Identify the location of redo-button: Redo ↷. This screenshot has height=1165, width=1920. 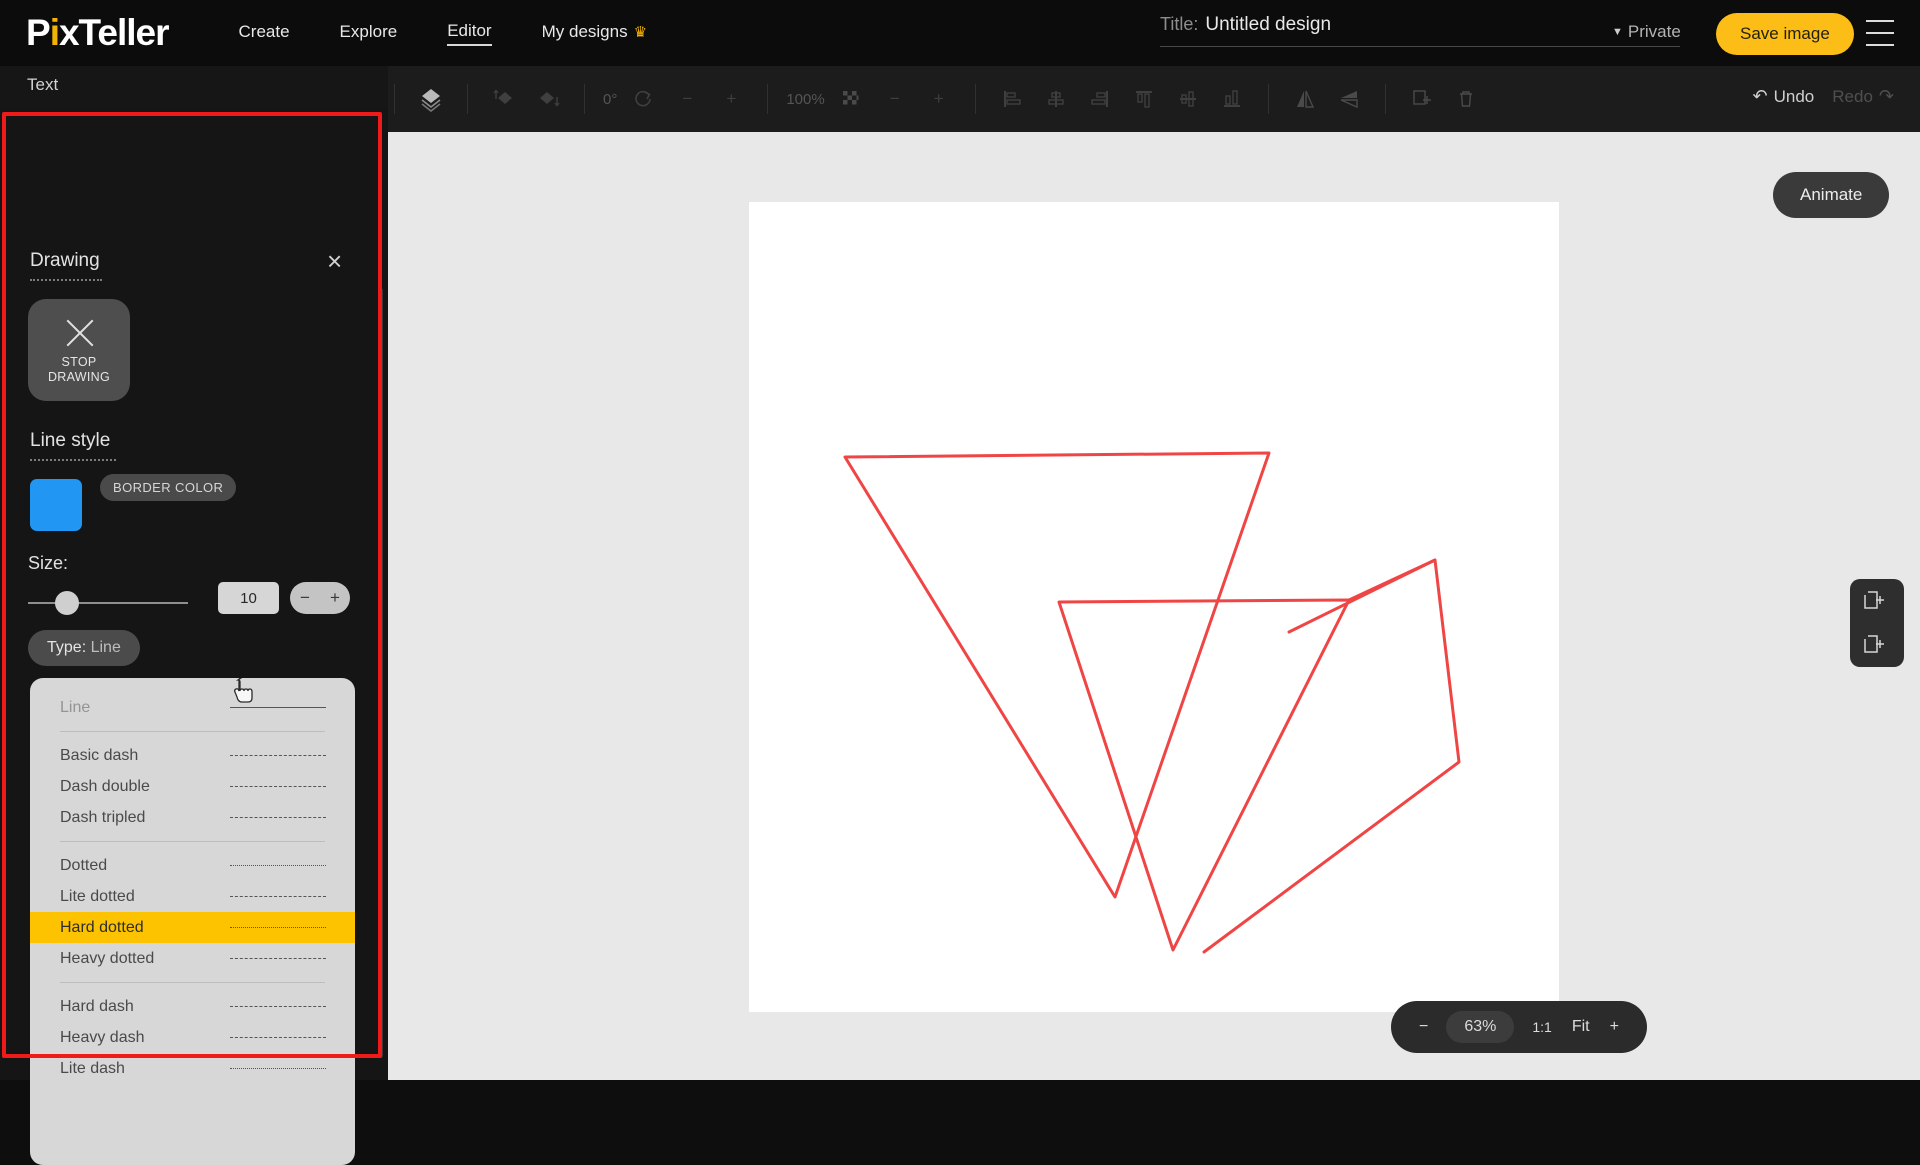
(1863, 96).